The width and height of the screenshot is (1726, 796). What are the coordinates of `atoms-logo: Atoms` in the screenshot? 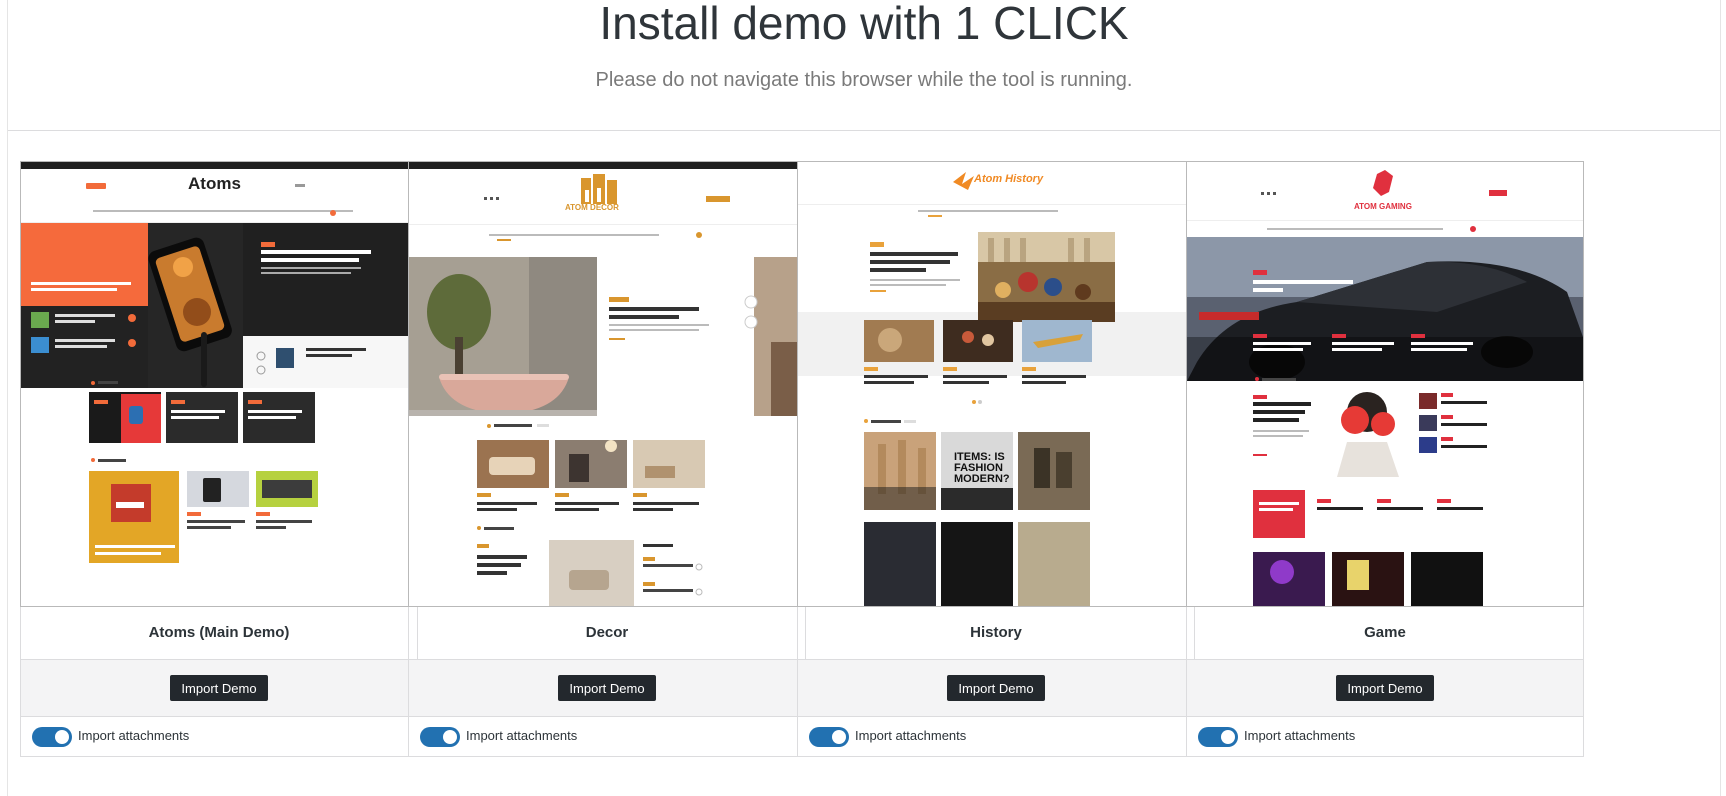 It's located at (214, 183).